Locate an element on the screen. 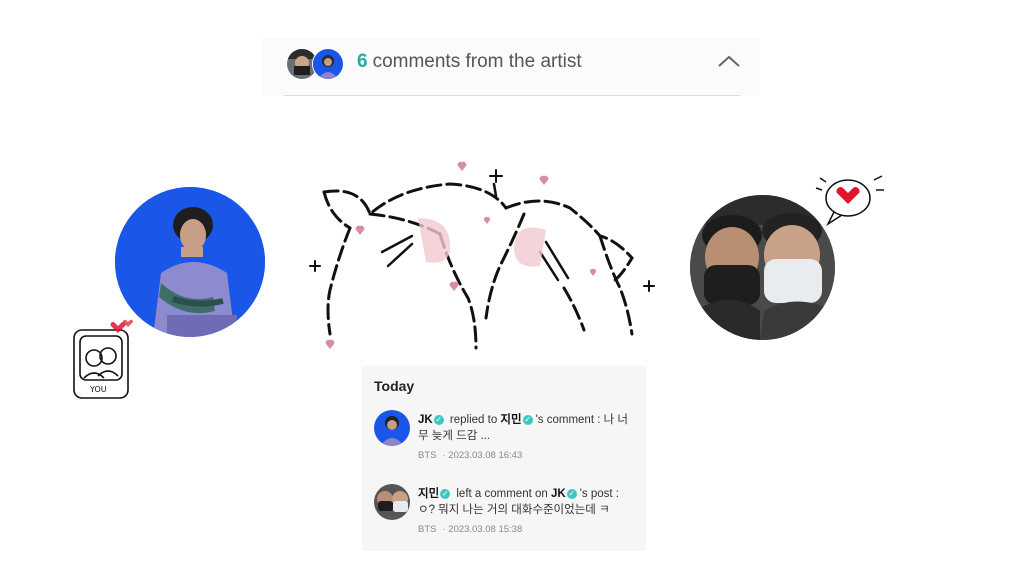 Image resolution: width=1024 pixels, height=576 pixels. action-suffix: 's comment : is located at coordinates (568, 420).